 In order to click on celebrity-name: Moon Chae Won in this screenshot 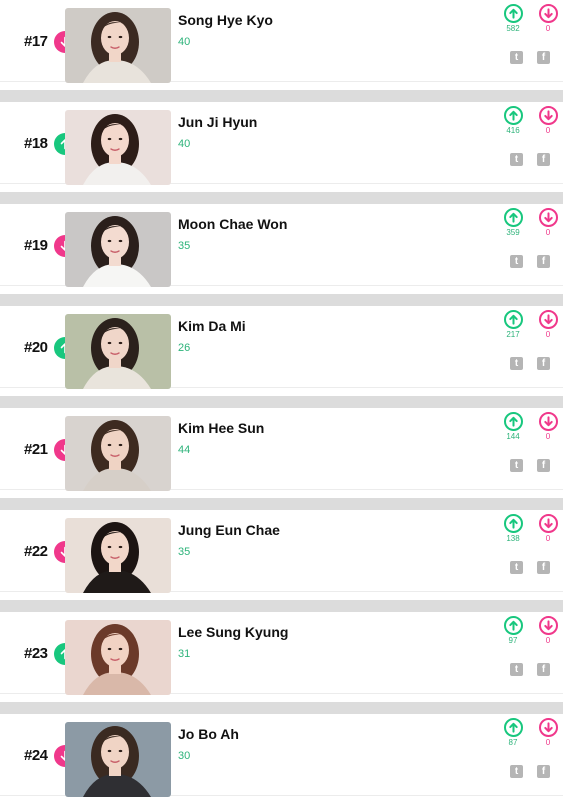, I will do `click(232, 224)`.